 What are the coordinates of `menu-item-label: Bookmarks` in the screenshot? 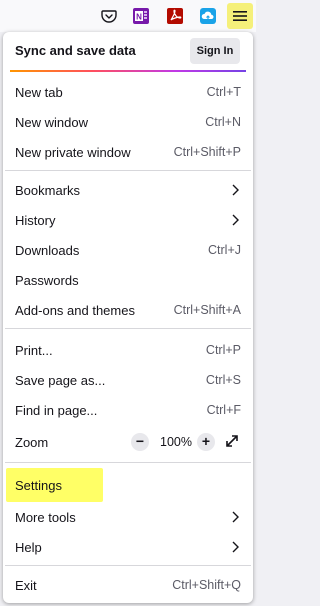 It's located at (48, 190).